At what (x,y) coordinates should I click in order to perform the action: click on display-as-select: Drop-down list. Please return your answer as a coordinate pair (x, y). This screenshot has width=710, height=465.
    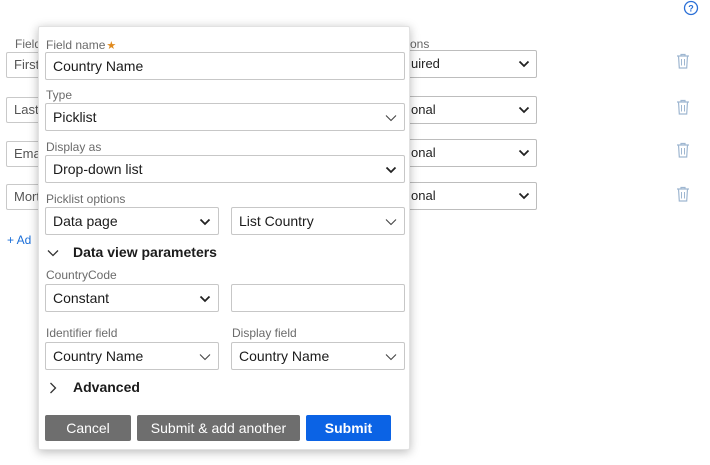
    Looking at the image, I should click on (225, 169).